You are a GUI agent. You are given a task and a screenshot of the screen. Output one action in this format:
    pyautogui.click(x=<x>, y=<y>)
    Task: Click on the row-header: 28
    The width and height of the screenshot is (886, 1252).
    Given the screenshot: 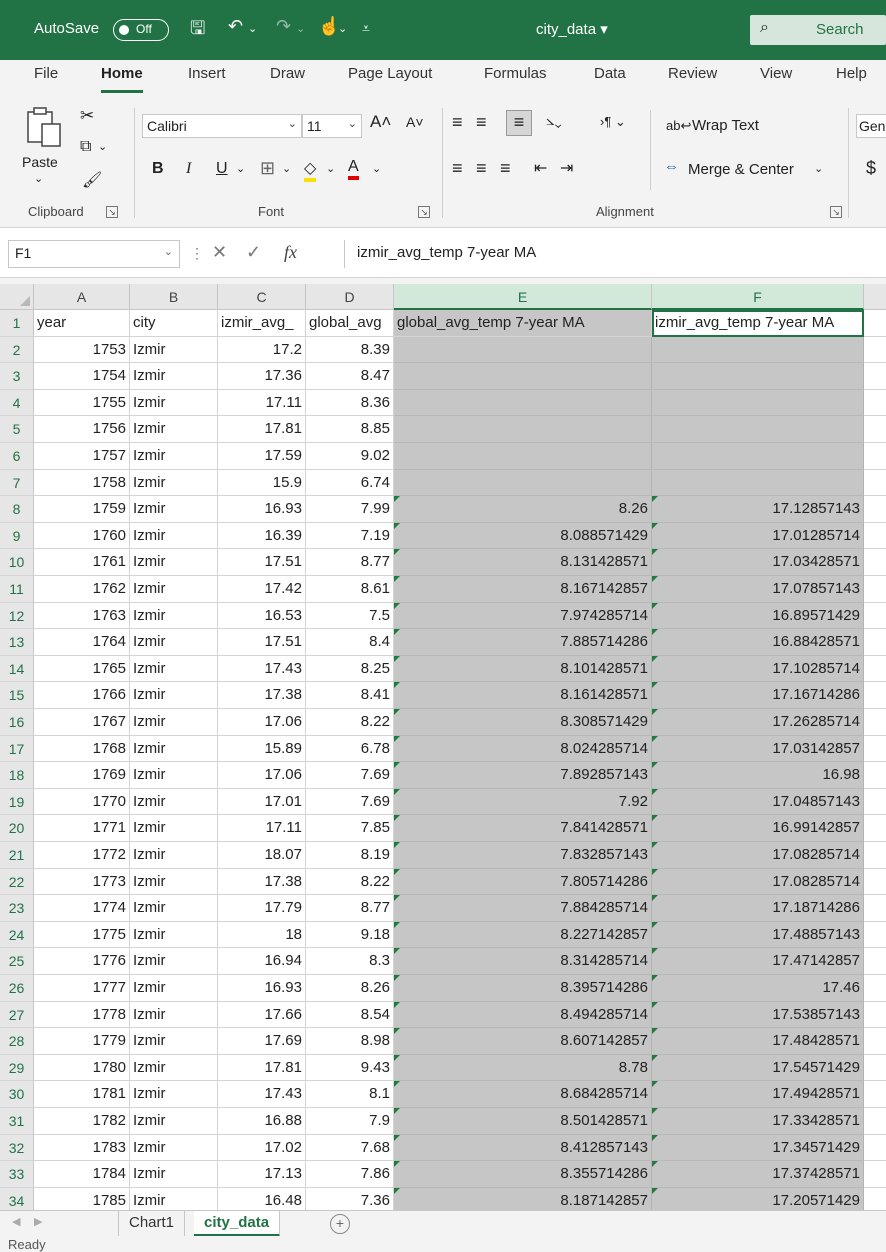 What is the action you would take?
    pyautogui.click(x=17, y=1041)
    